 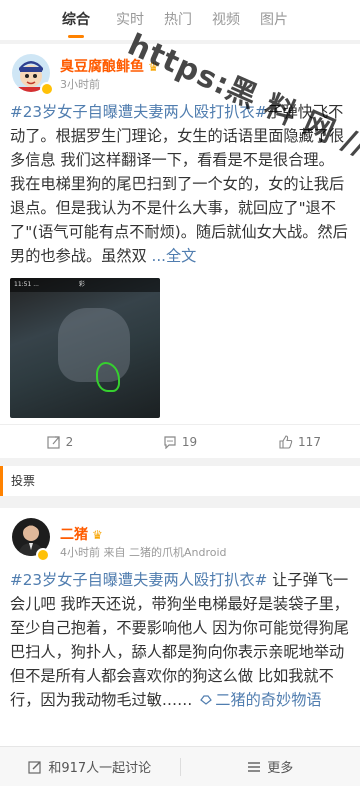 What do you see at coordinates (189, 441) in the screenshot?
I see `comment-count: 19` at bounding box center [189, 441].